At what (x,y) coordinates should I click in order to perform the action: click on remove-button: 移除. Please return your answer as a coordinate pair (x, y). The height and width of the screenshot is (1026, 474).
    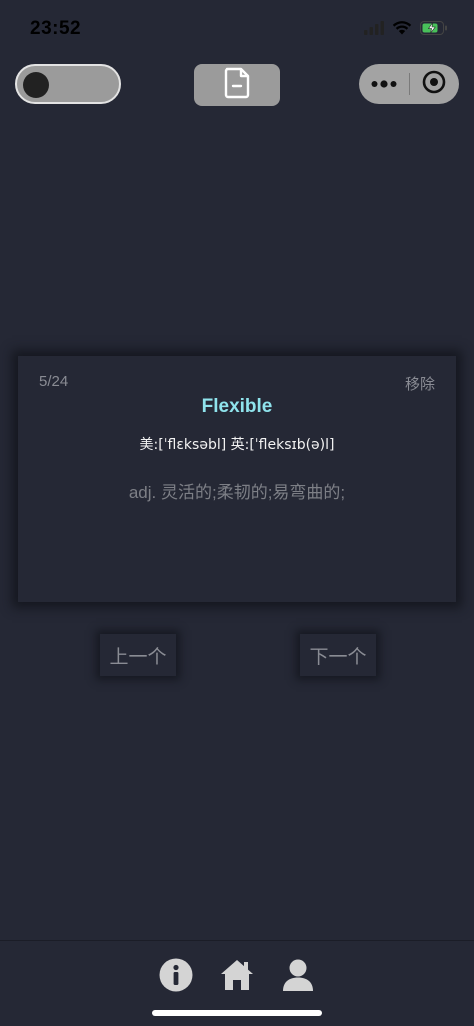
    Looking at the image, I should click on (420, 383).